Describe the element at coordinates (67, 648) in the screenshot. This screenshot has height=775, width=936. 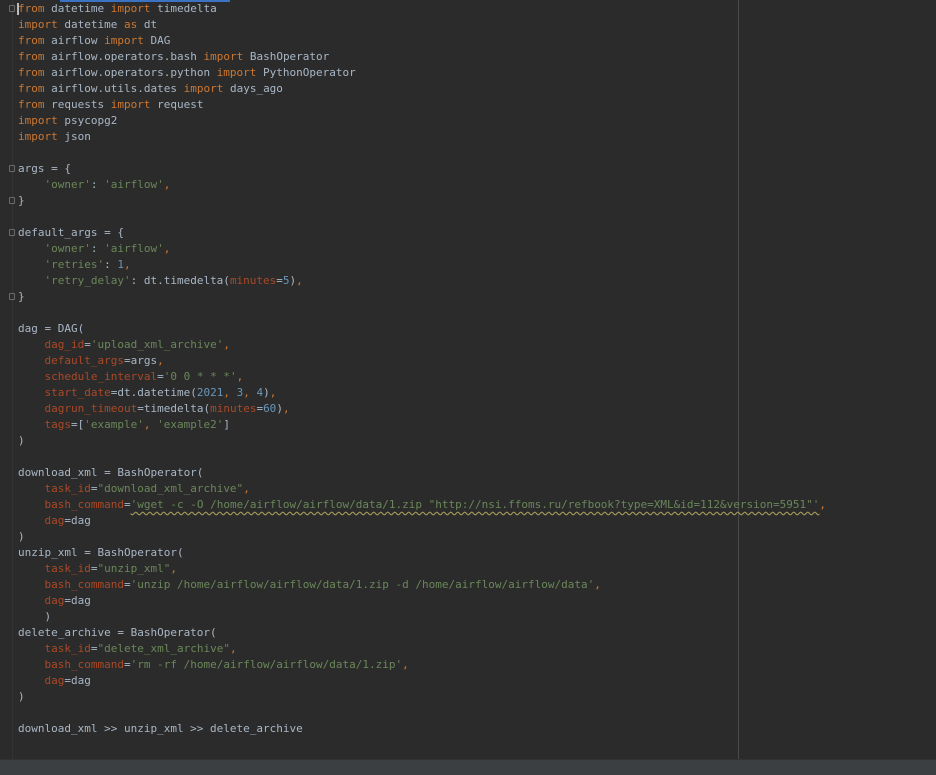
I see `code-token: task_id` at that location.